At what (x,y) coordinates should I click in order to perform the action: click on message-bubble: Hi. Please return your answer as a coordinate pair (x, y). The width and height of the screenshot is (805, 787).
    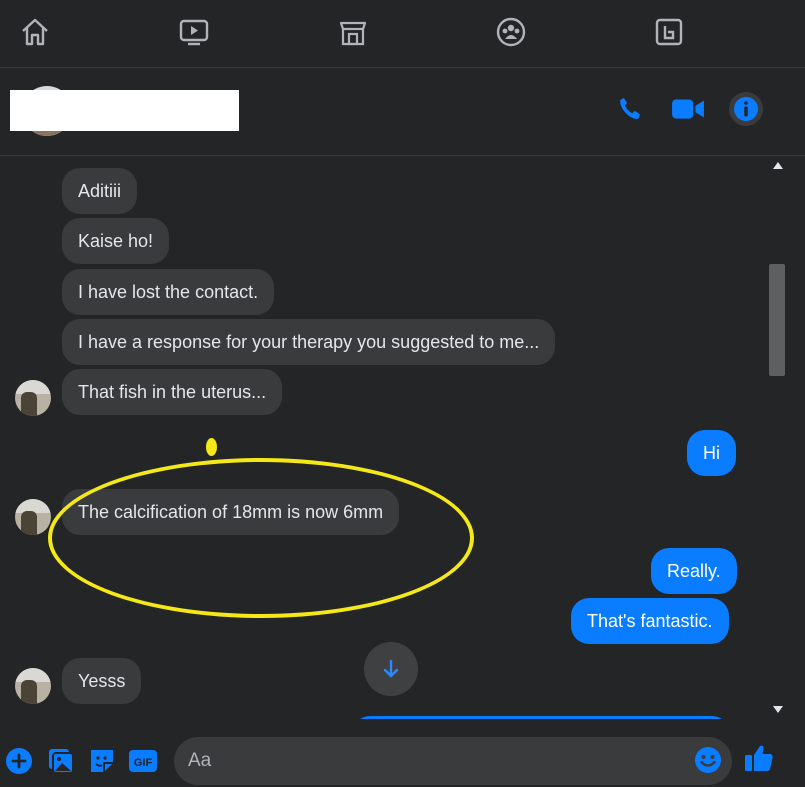
    Looking at the image, I should click on (711, 453).